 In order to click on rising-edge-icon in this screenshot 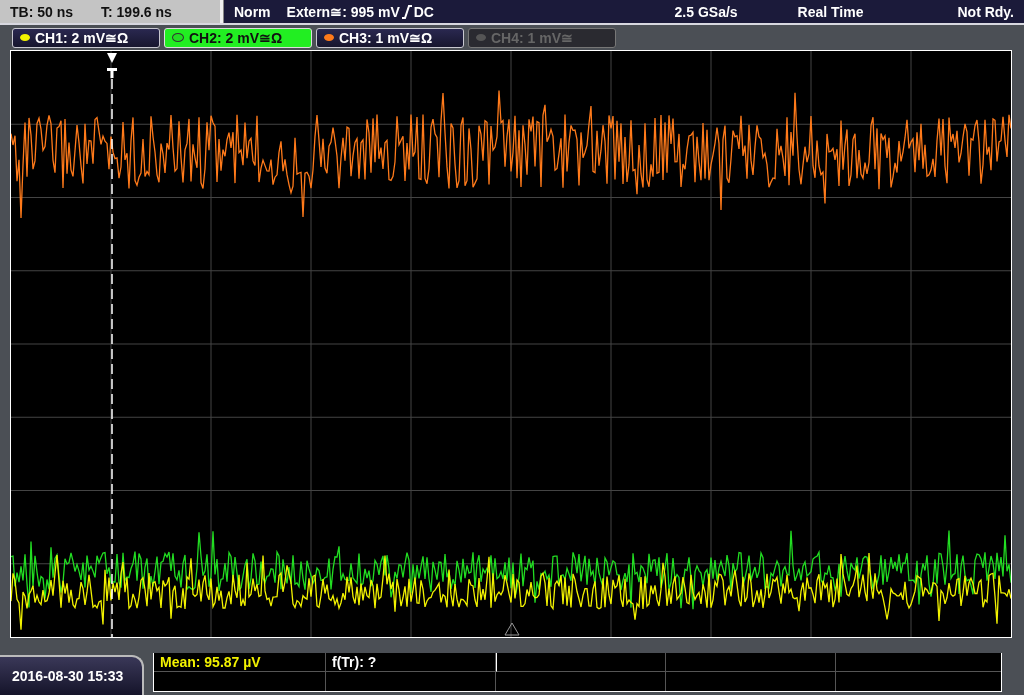, I will do `click(406, 11)`.